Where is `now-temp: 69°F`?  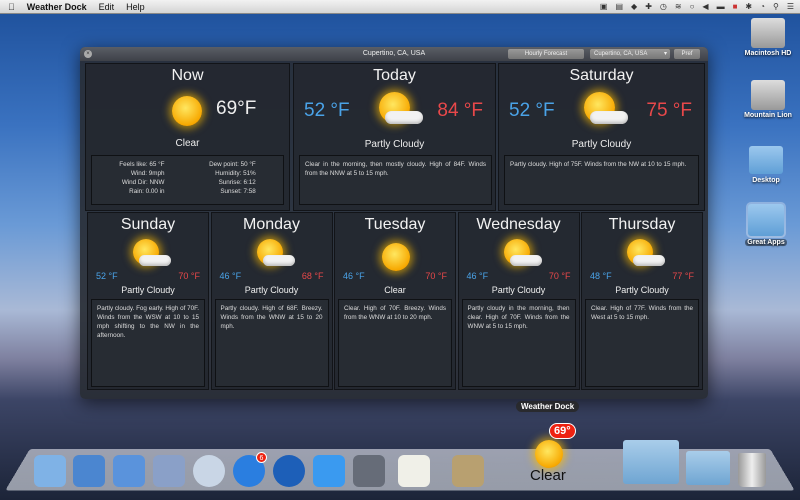 now-temp: 69°F is located at coordinates (236, 108).